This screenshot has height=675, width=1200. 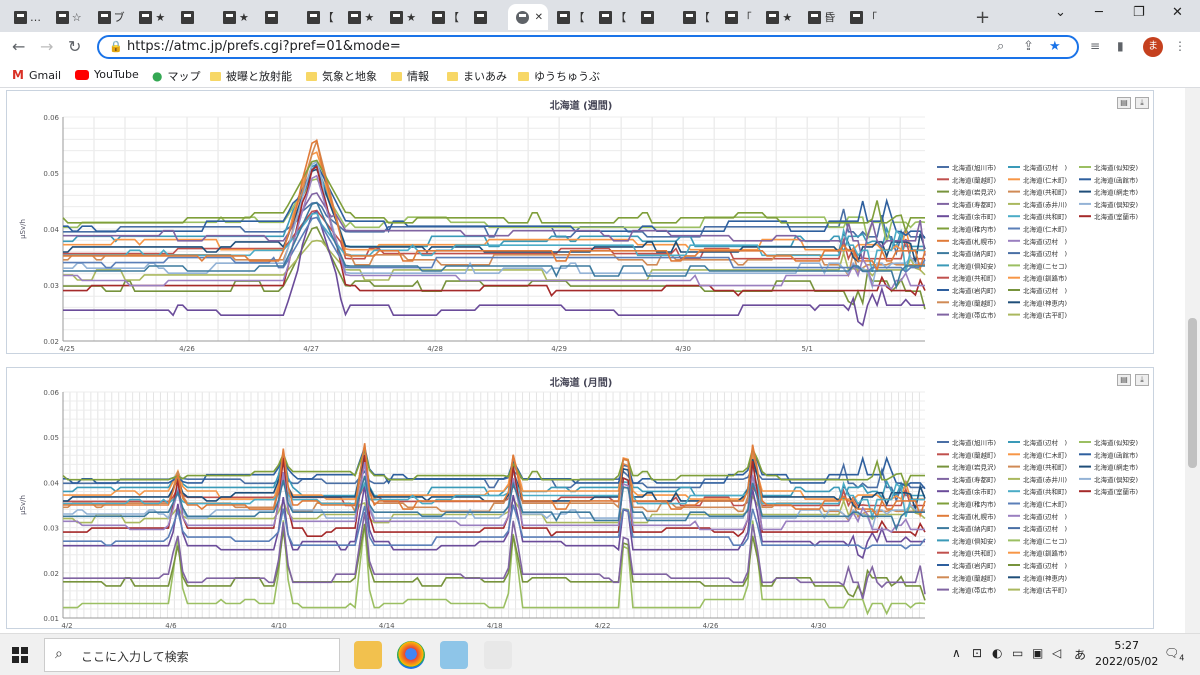 What do you see at coordinates (1055, 46) in the screenshot?
I see `bookmark-star-icon: ★` at bounding box center [1055, 46].